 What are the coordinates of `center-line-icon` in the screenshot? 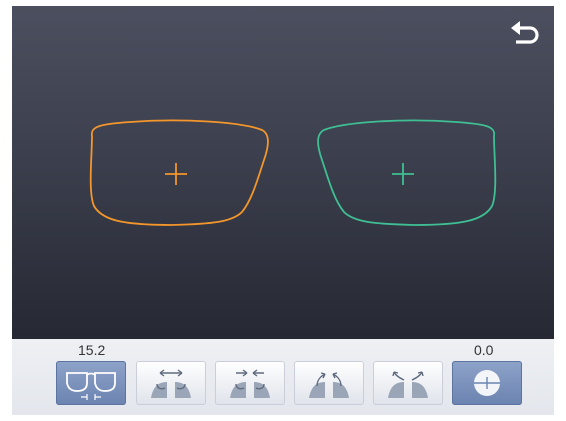 It's located at (487, 383).